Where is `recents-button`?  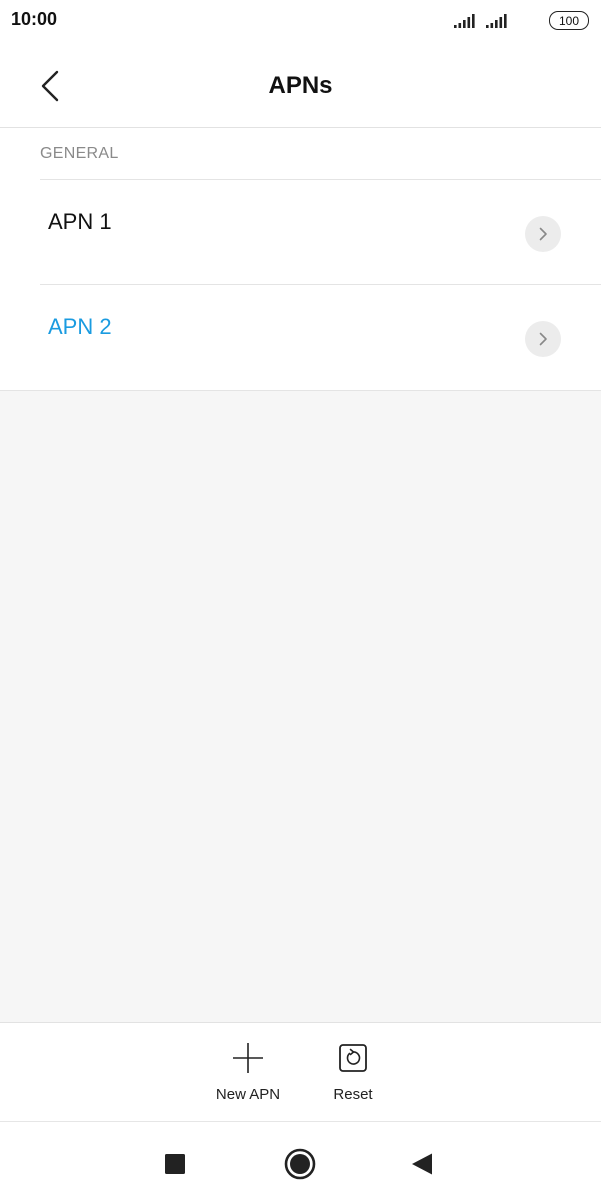 recents-button is located at coordinates (175, 1164).